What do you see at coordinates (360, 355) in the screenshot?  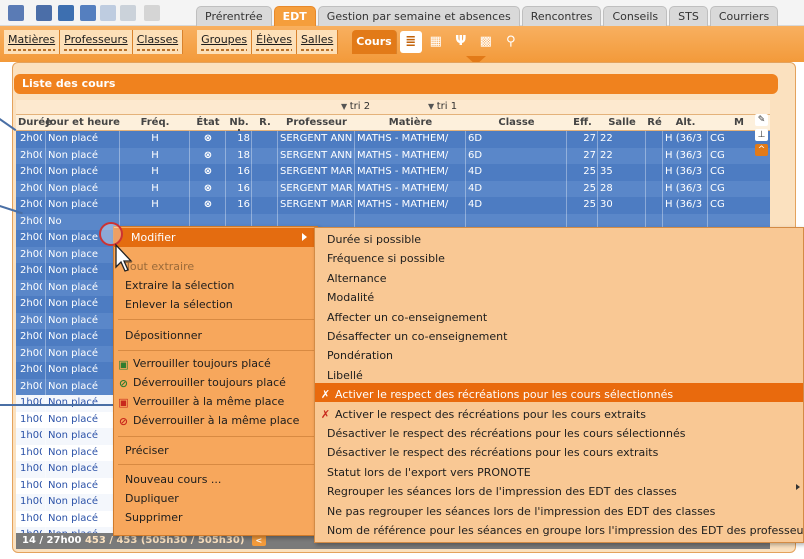 I see `submenu-item-6: Pondération` at bounding box center [360, 355].